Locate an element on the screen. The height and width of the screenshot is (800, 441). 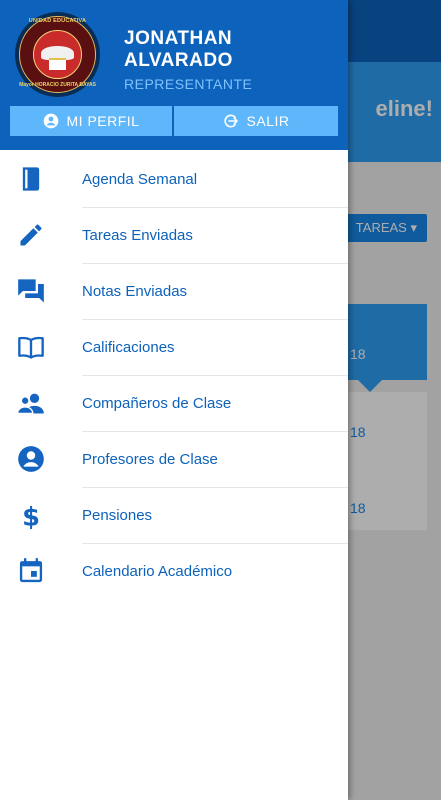
book-icon is located at coordinates (31, 179).